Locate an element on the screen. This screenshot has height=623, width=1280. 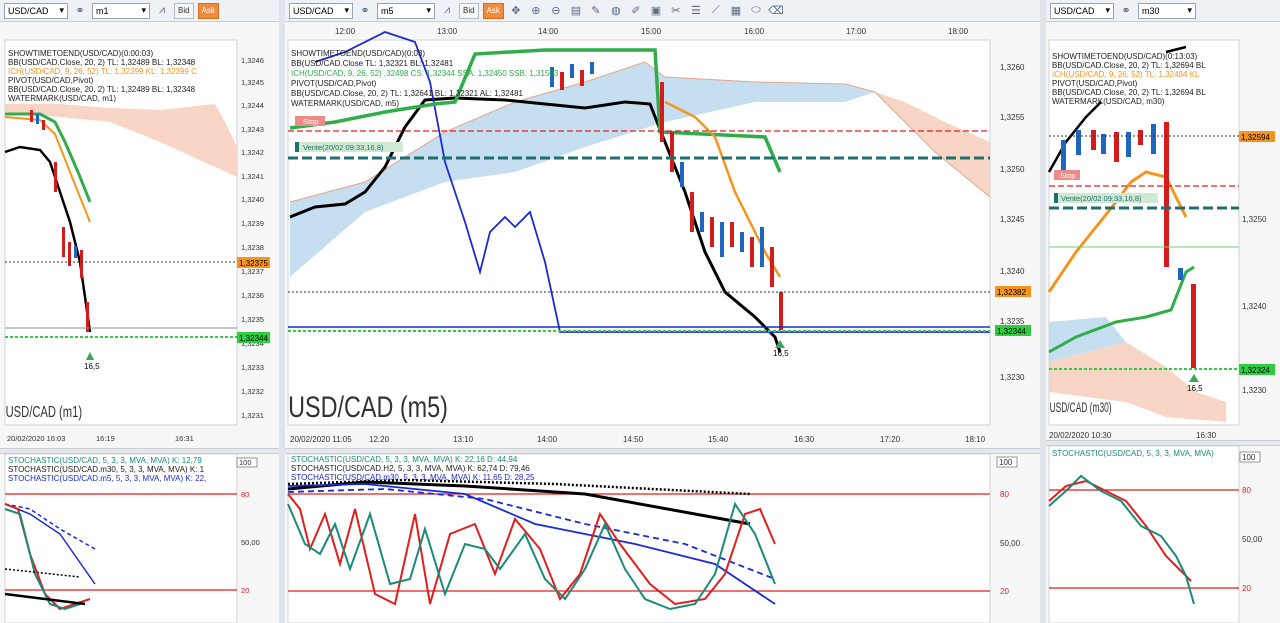
timeframe-select-m5: m5 ▾ is located at coordinates (406, 10).